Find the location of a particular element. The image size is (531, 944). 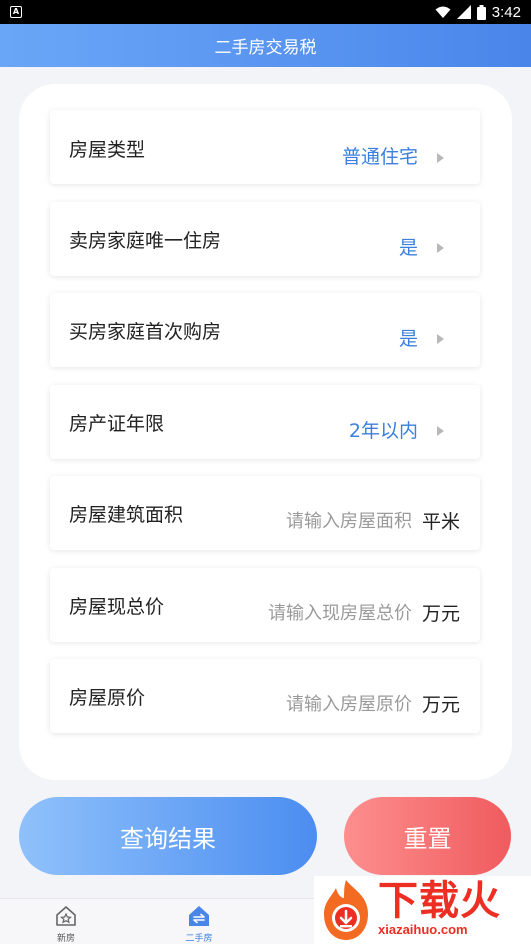

original-price-unit: 万元 is located at coordinates (440, 705).